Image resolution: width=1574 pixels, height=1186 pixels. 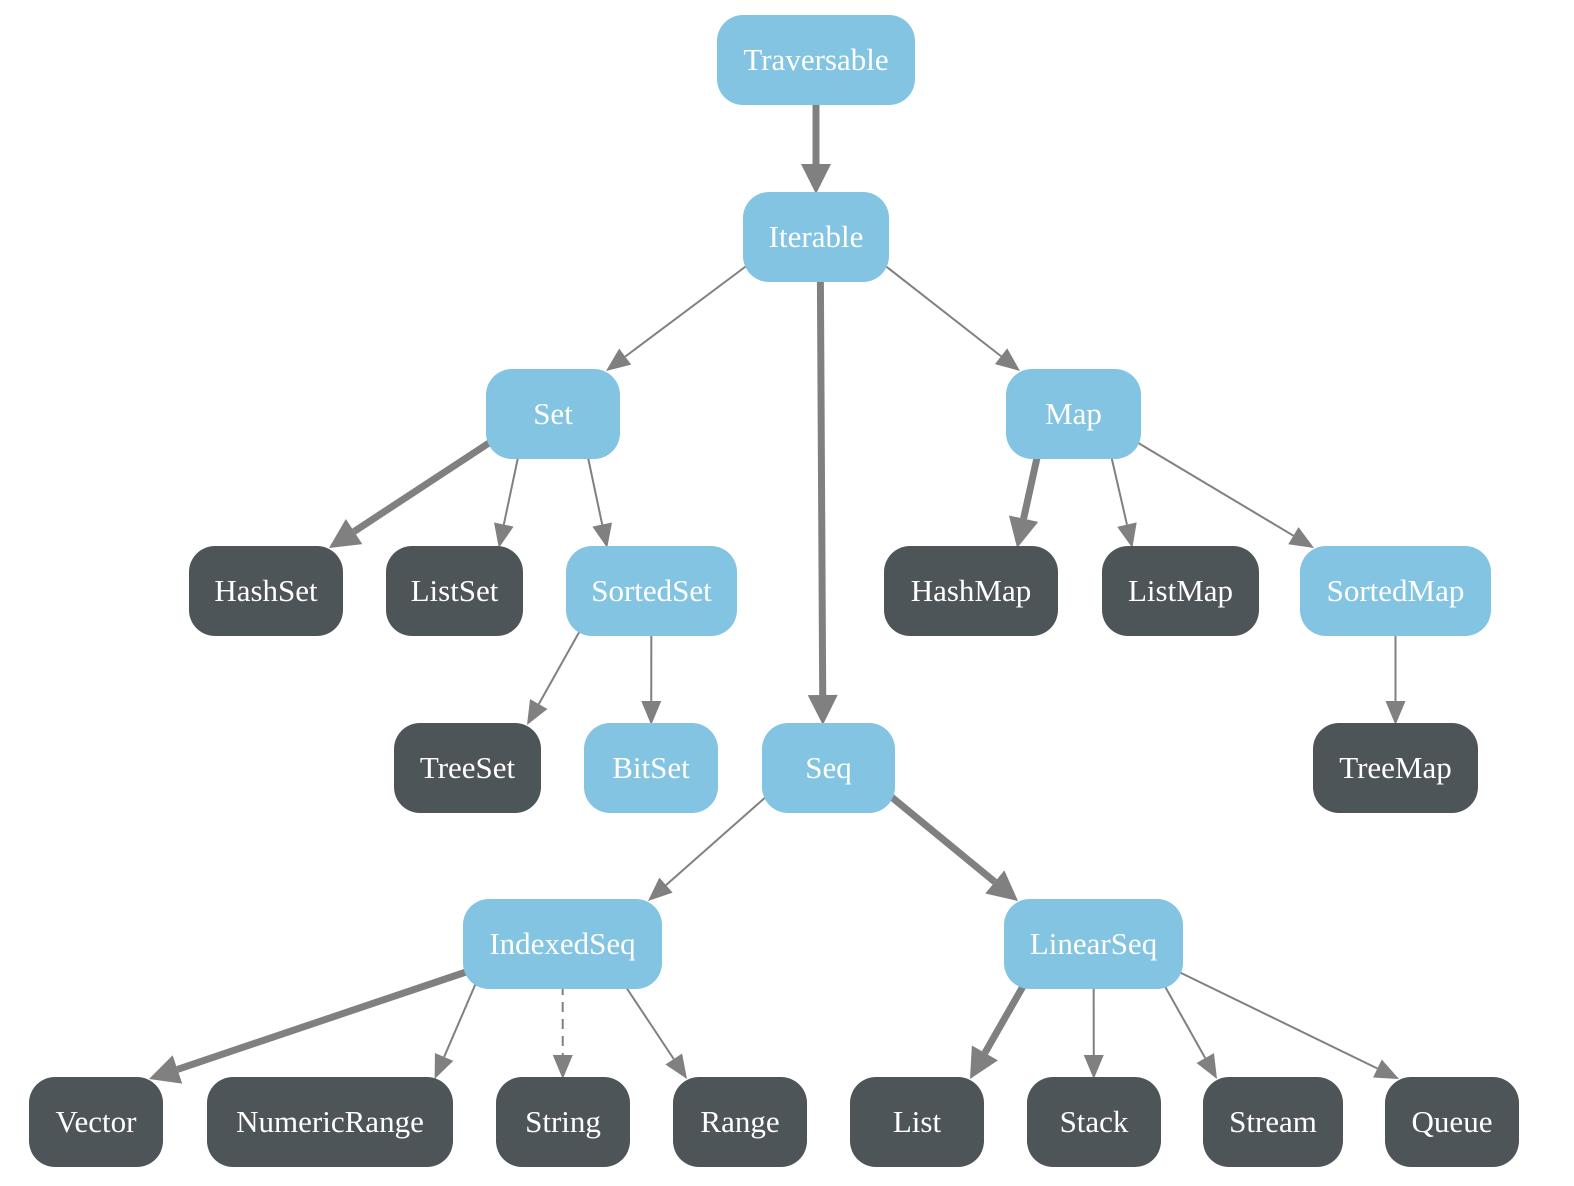 I want to click on edge-map-to-hashmap, so click(x=1025, y=501).